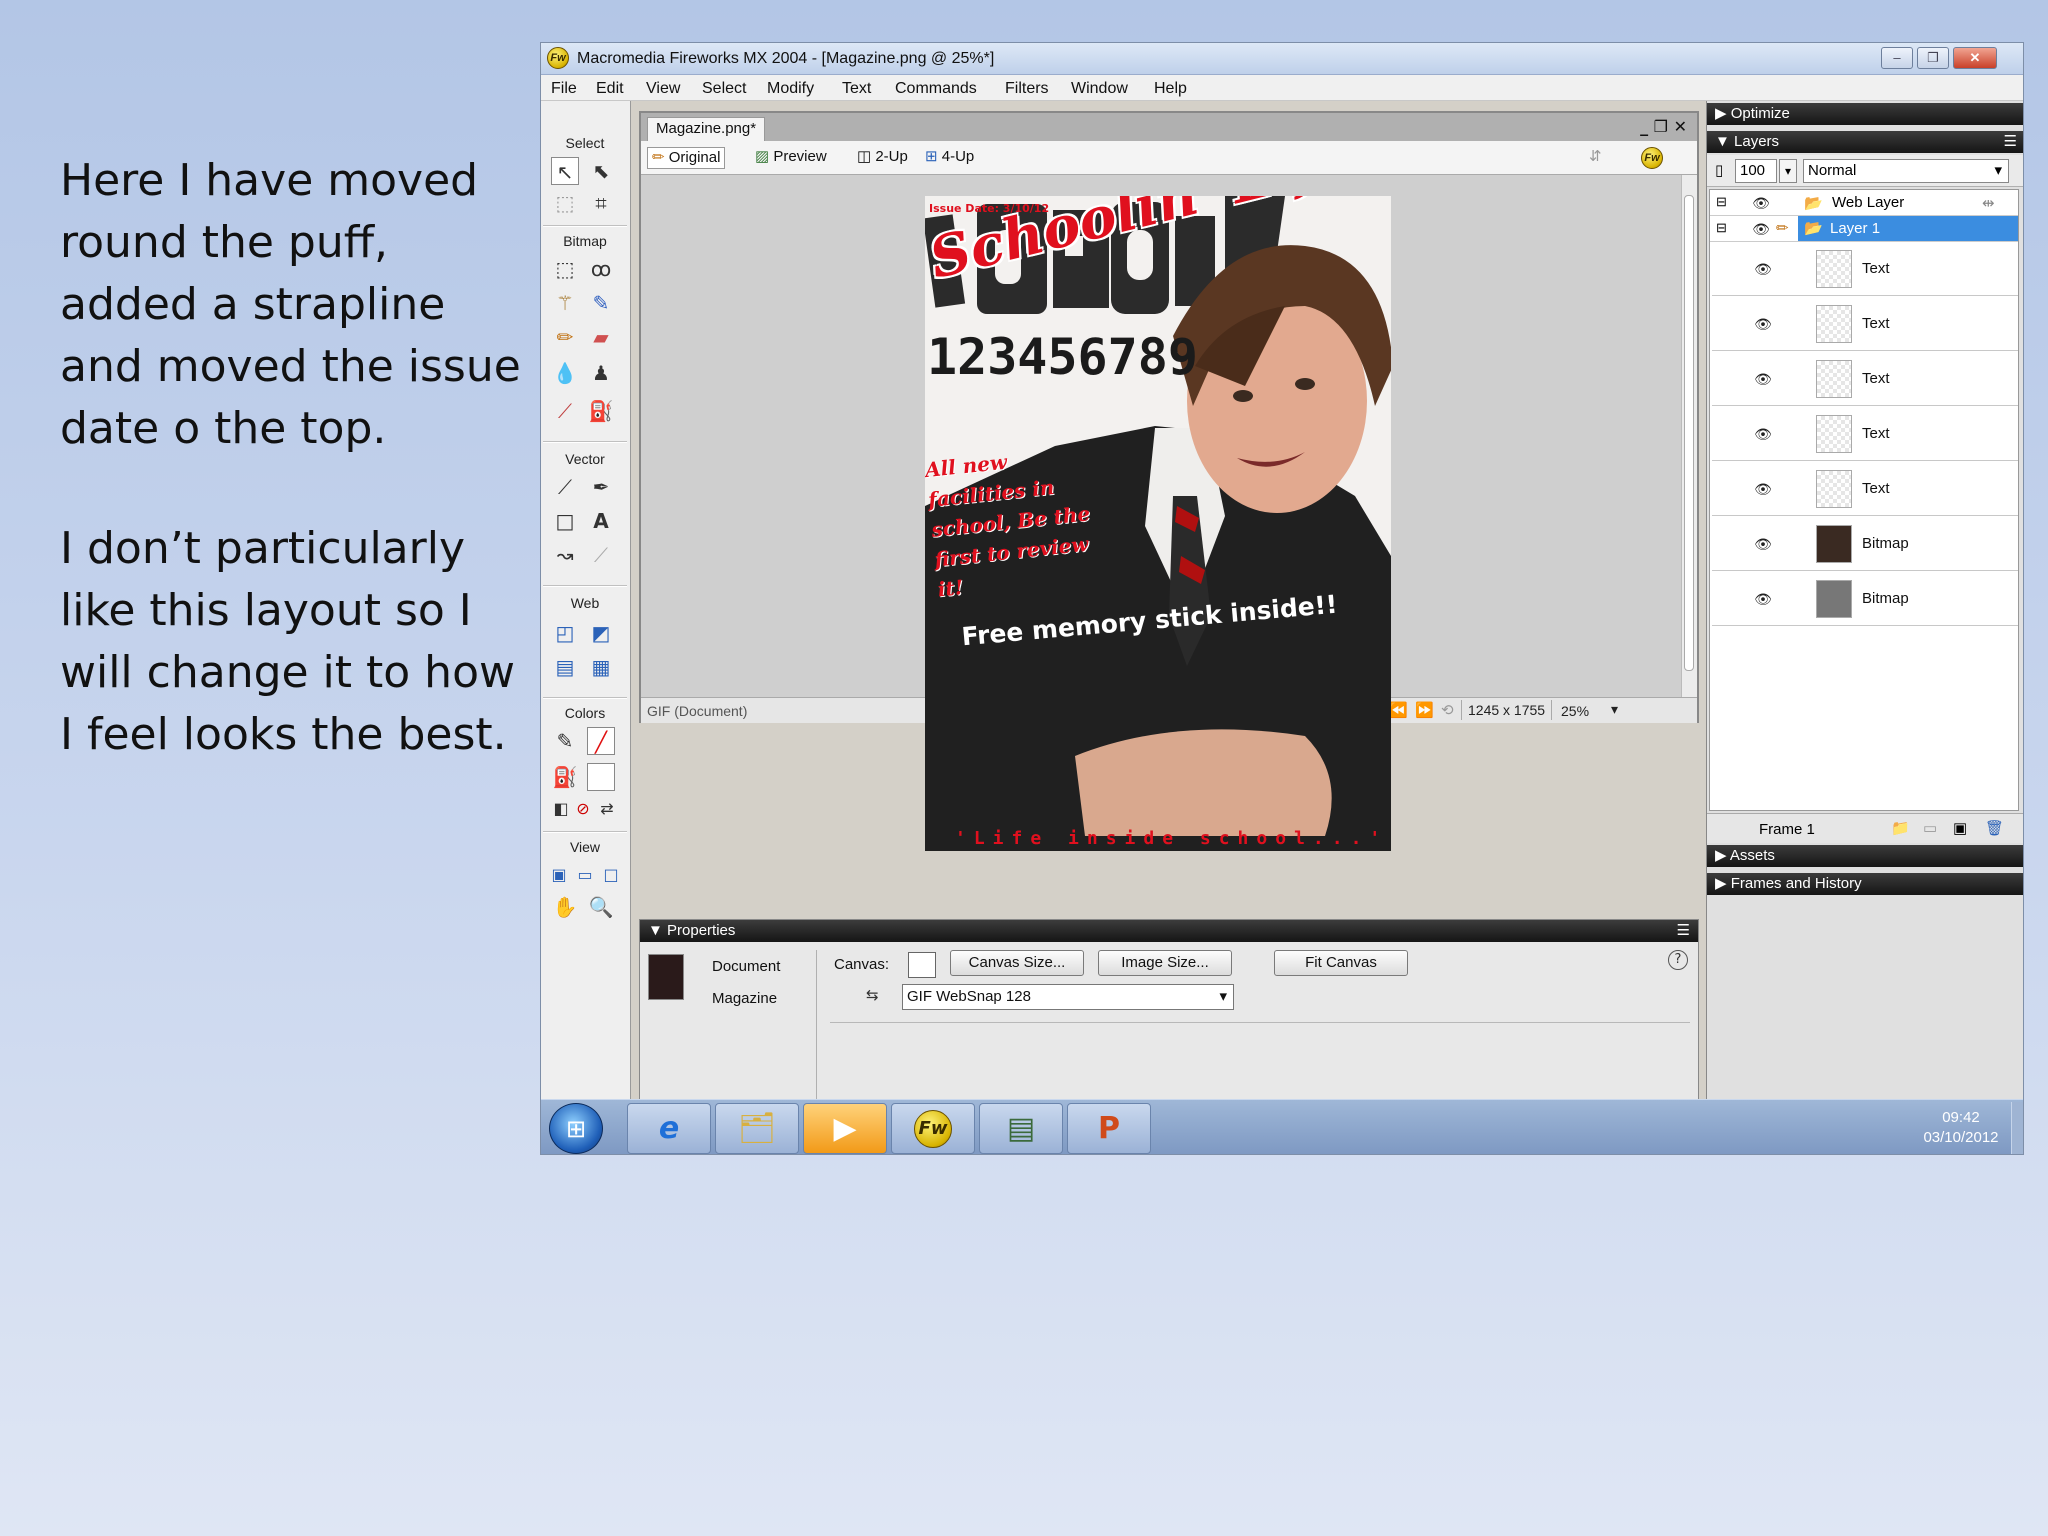  What do you see at coordinates (576, 1128) in the screenshot?
I see `start-orb-icon: ⊞` at bounding box center [576, 1128].